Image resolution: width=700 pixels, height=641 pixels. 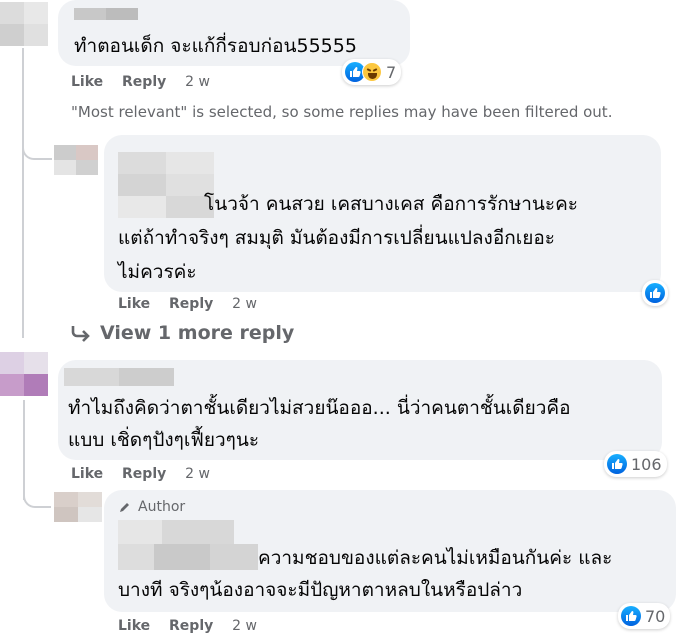 I want to click on reaction-summary, so click(x=655, y=293).